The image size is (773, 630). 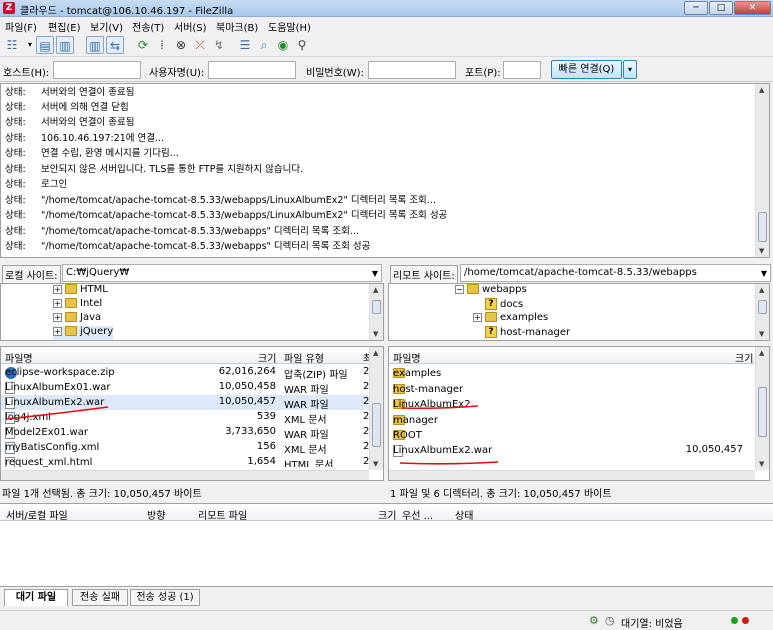 I want to click on tree-node: ? host-manager, so click(x=527, y=333).